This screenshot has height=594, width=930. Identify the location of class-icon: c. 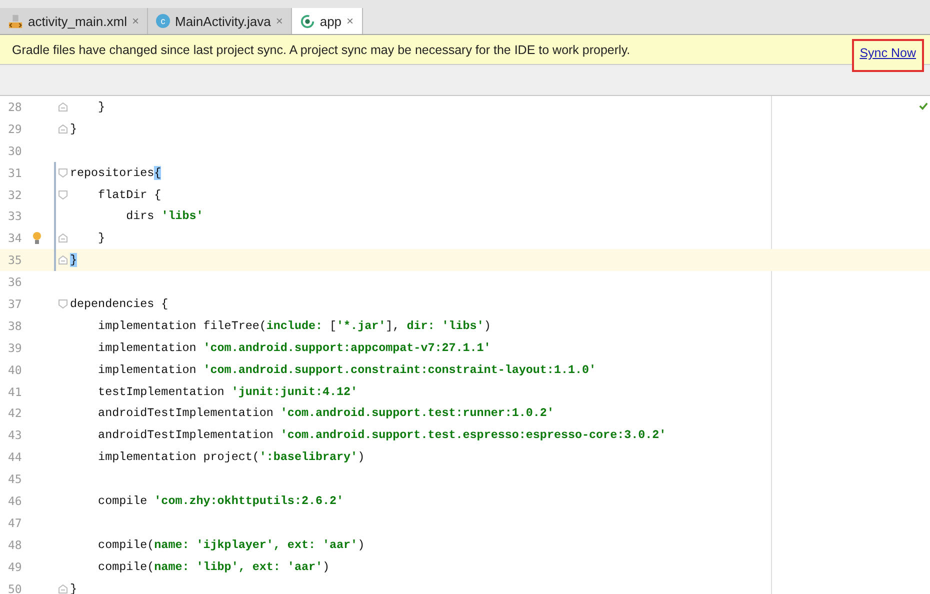
(163, 21).